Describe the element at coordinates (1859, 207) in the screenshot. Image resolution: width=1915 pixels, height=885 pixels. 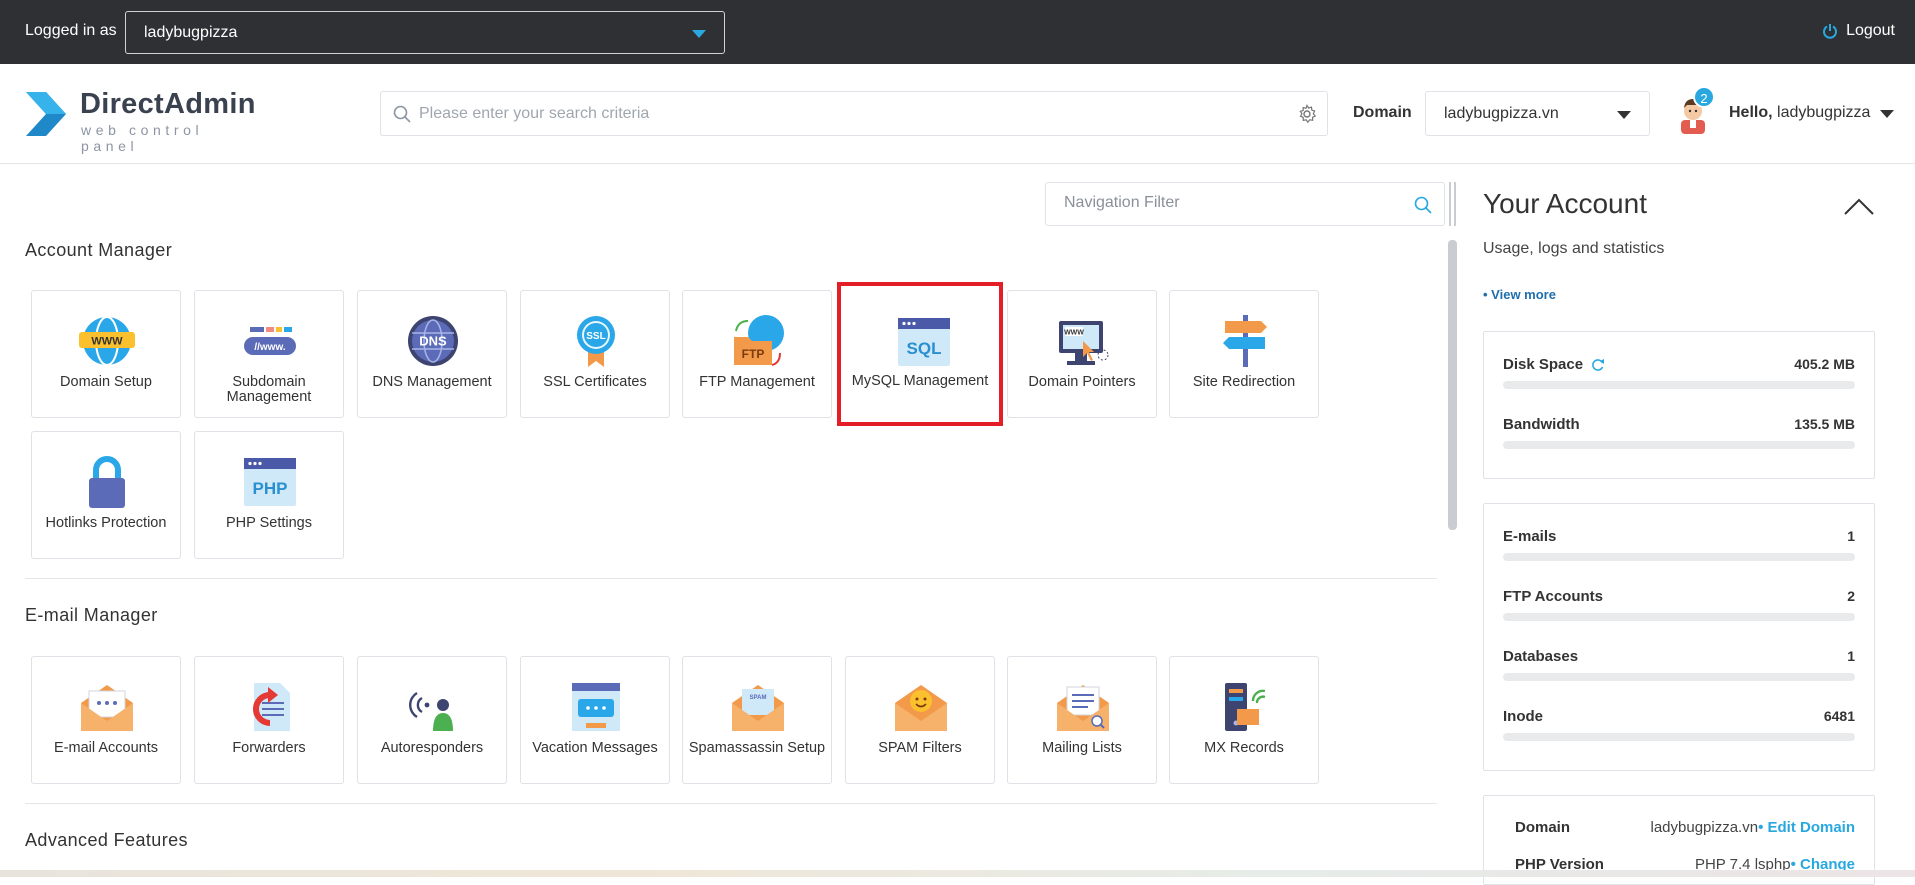
I see `chevron-up-icon` at that location.